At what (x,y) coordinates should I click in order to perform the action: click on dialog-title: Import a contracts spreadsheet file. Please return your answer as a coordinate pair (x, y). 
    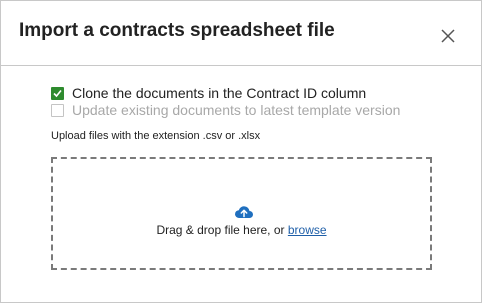
    Looking at the image, I should click on (177, 30).